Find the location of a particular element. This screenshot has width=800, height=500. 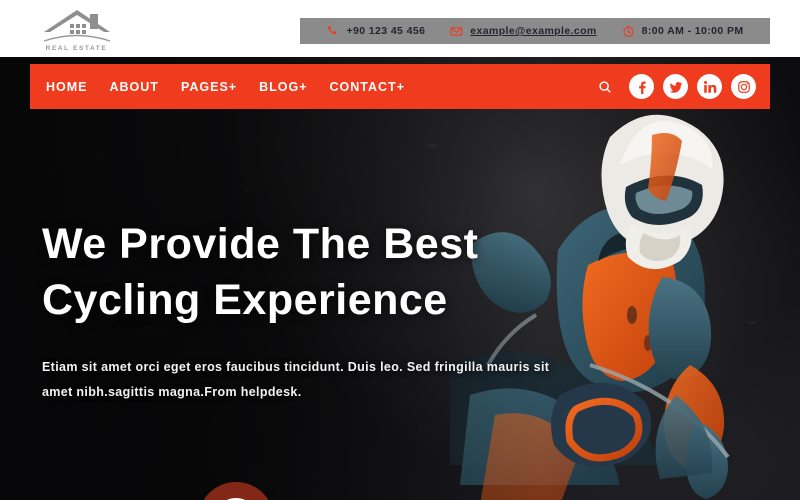

nav-item-blog: BLOG+ is located at coordinates (283, 87).